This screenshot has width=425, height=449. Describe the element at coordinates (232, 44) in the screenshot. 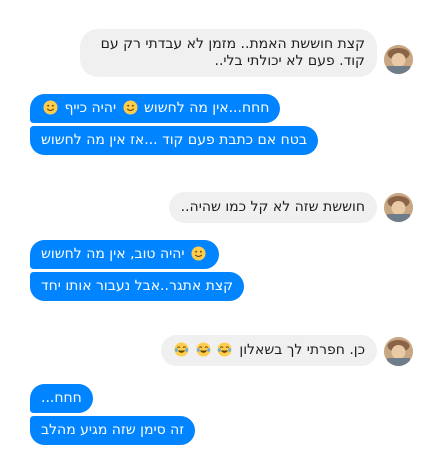

I see `message-text-line: קצת חוששת האמת.. מזמן לא עבדתי רק עם` at that location.